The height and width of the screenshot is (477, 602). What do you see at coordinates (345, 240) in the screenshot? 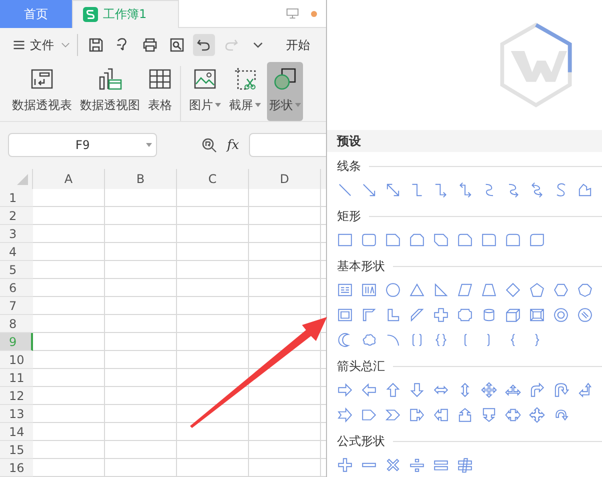
I see `rectangle-shape-icon` at bounding box center [345, 240].